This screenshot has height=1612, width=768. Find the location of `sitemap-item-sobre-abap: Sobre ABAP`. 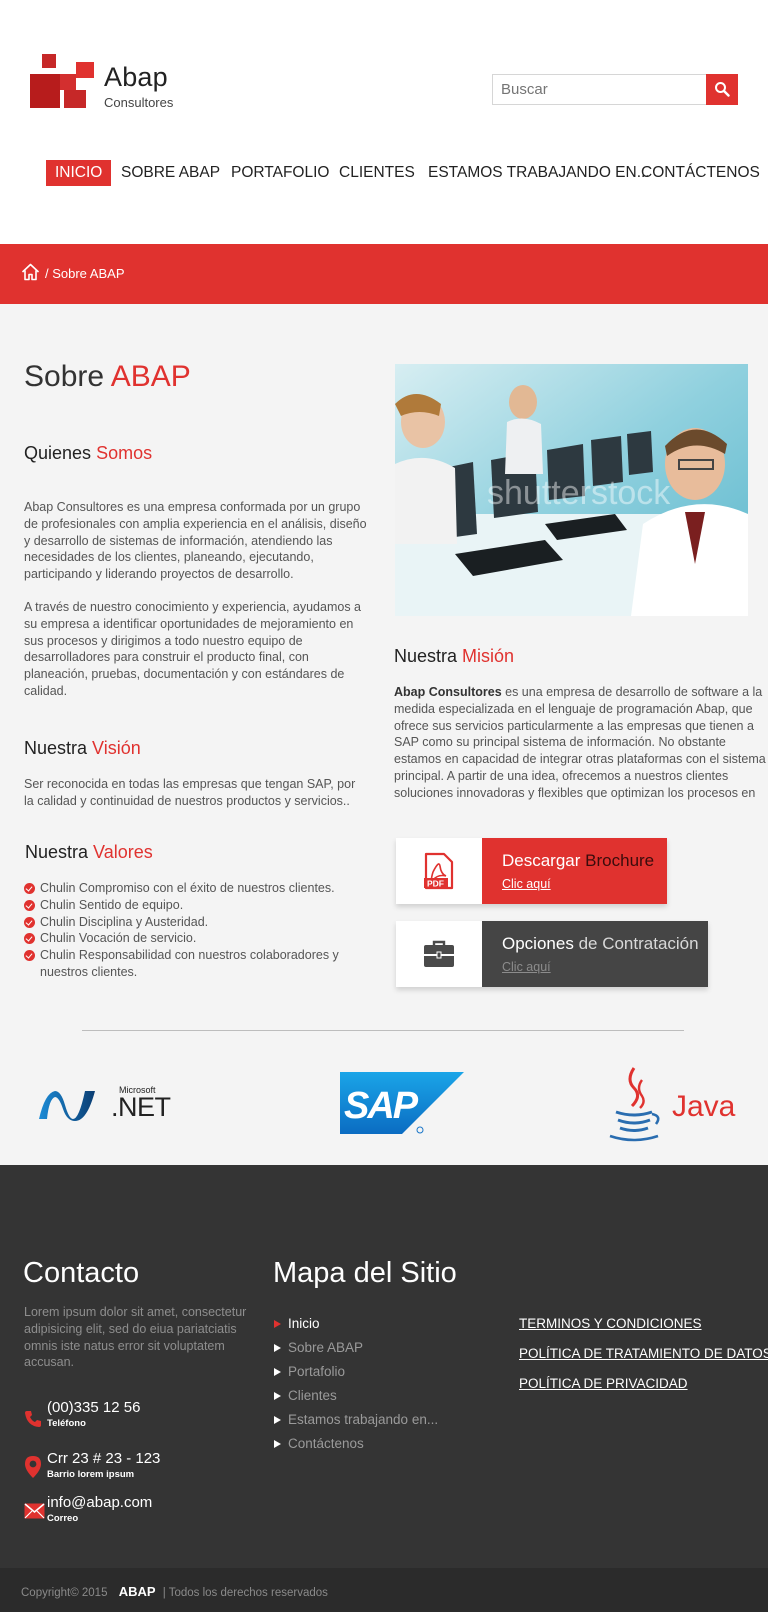

sitemap-item-sobre-abap: Sobre ABAP is located at coordinates (355, 1350).